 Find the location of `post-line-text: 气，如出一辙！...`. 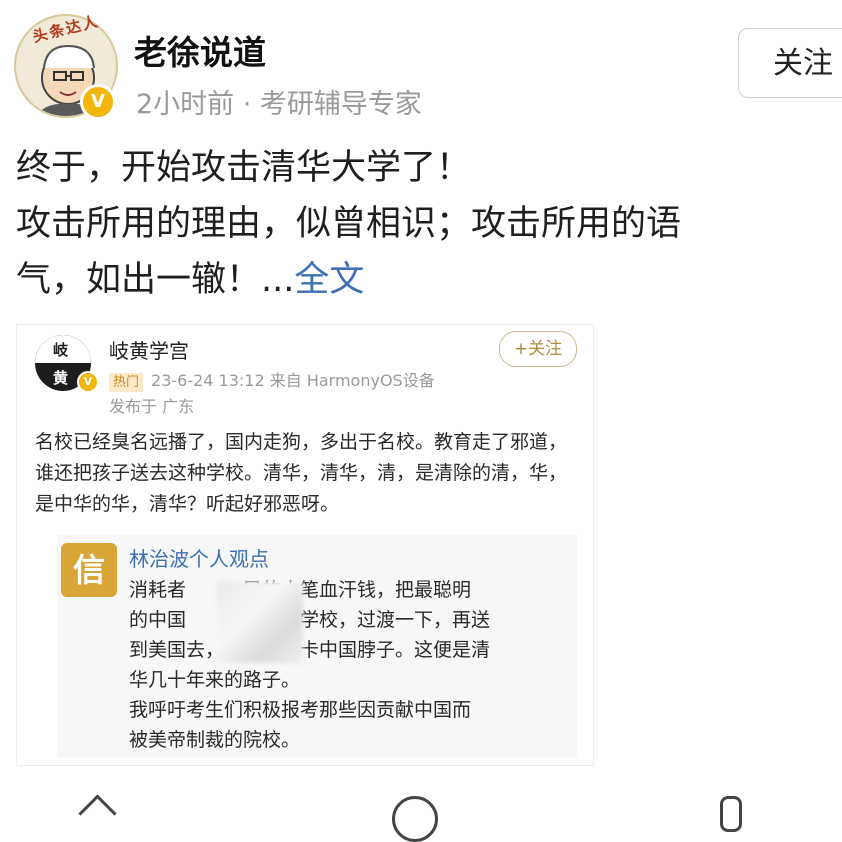

post-line-text: 气，如出一辙！... is located at coordinates (155, 280).